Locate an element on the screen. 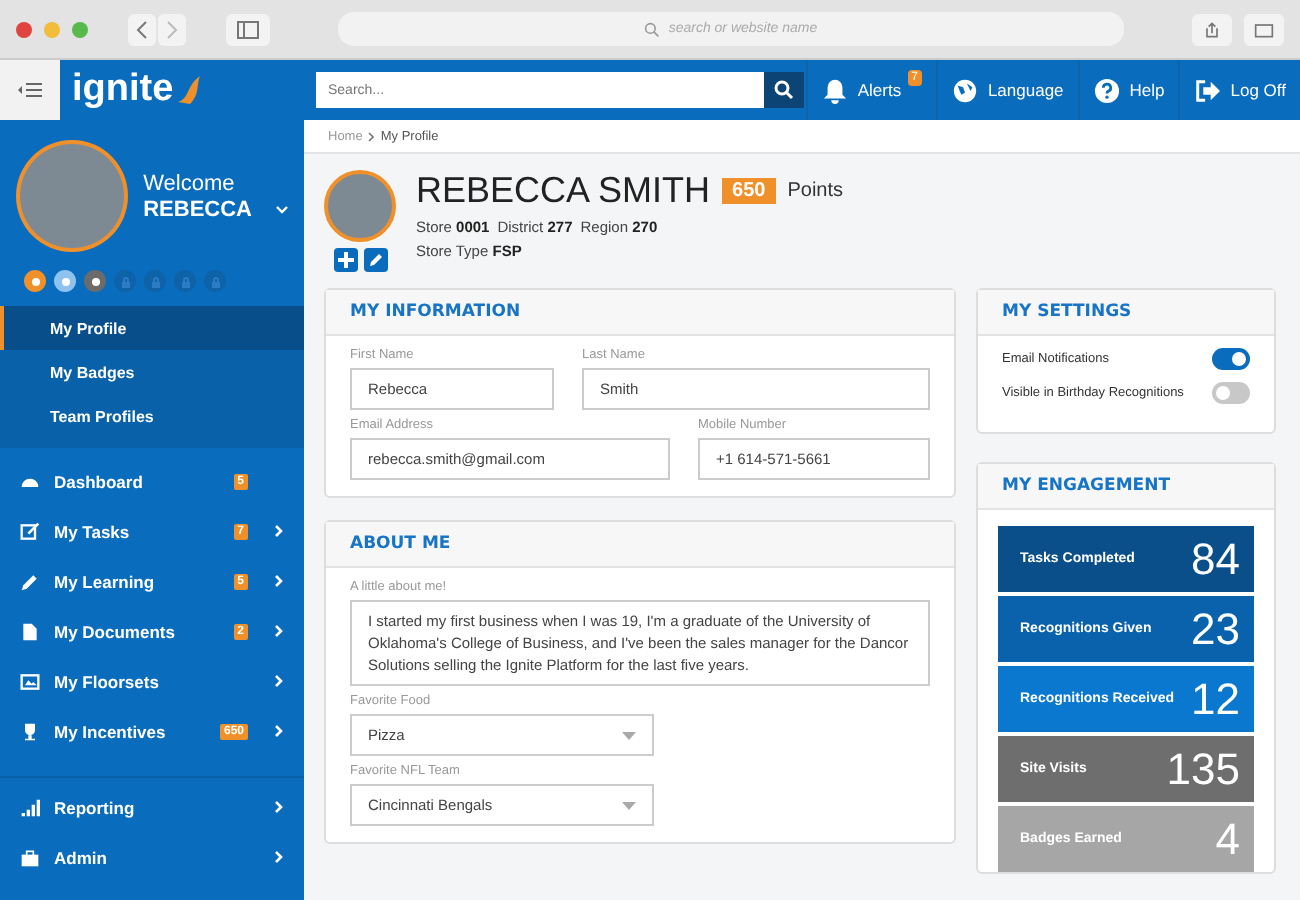 The image size is (1300, 900). picture-icon is located at coordinates (30, 681).